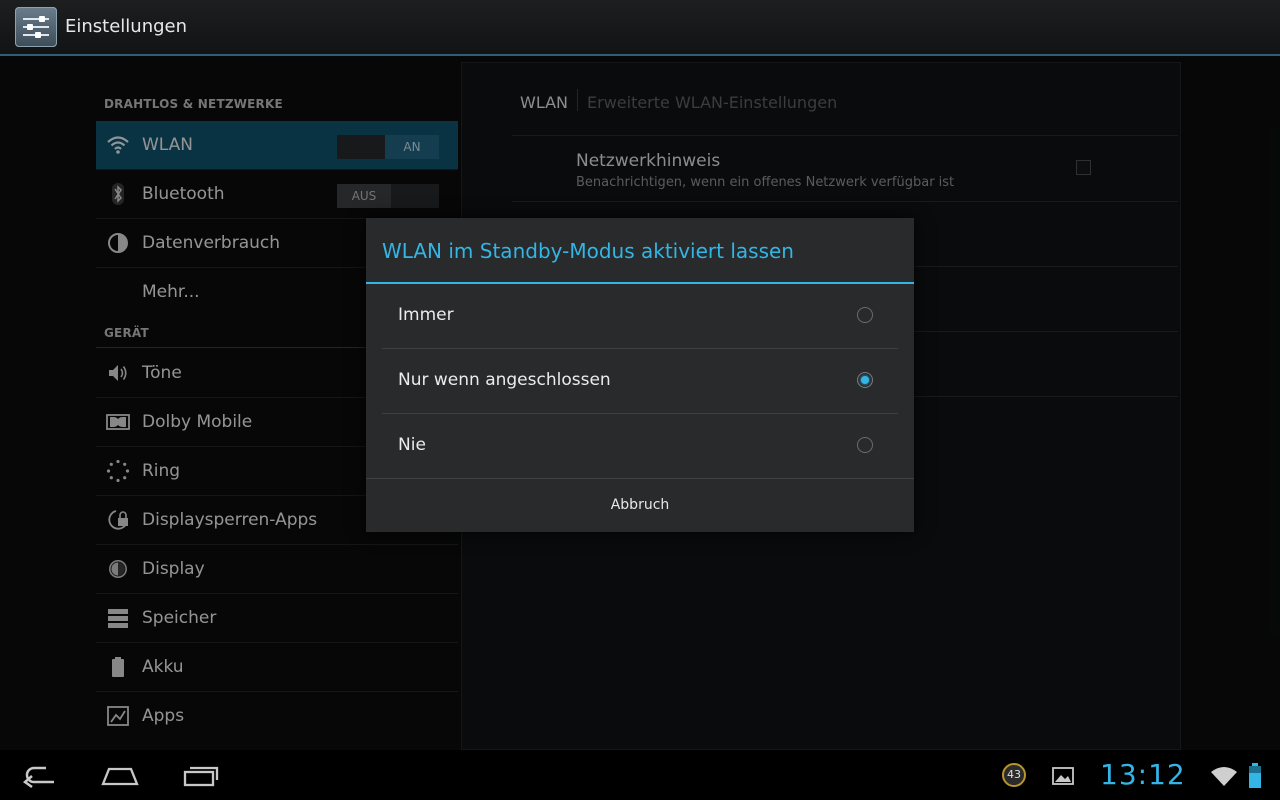  What do you see at coordinates (640, 775) in the screenshot?
I see `system-bar: 43 13:12` at bounding box center [640, 775].